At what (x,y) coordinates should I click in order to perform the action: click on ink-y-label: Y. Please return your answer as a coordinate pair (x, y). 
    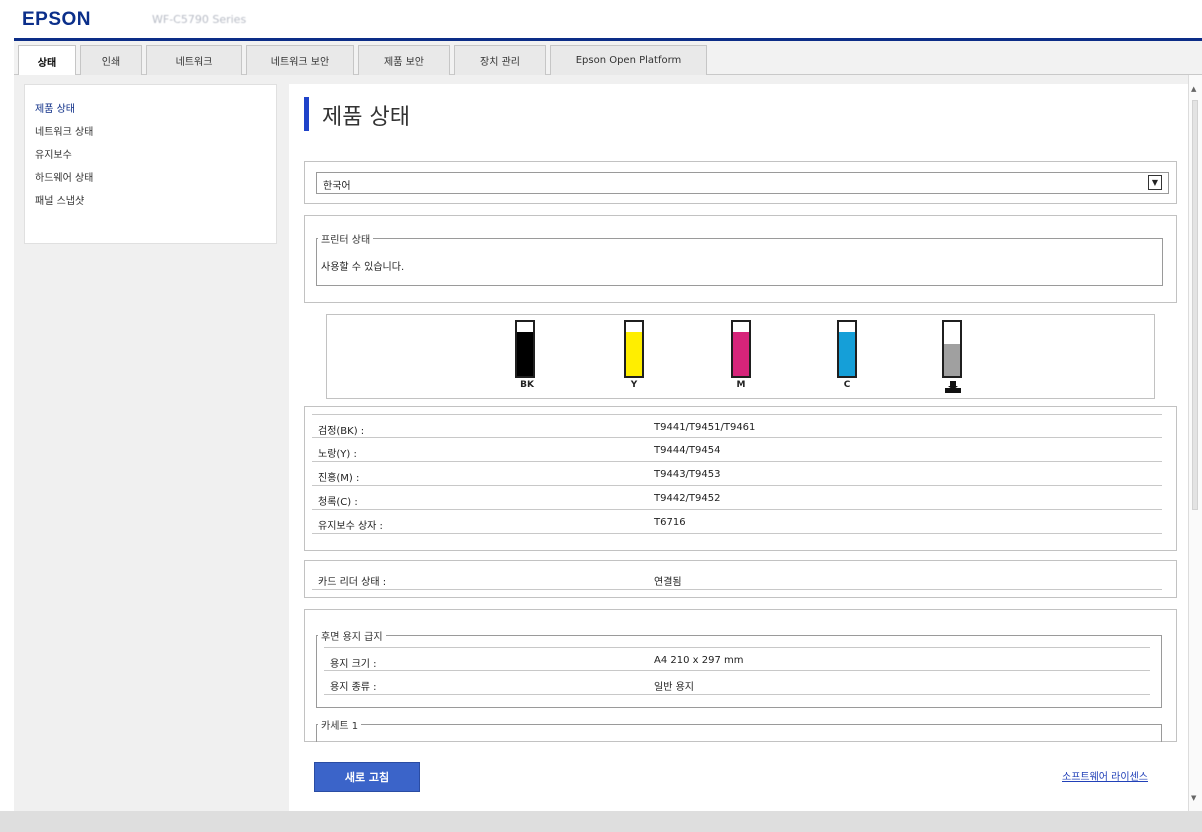
    Looking at the image, I should click on (634, 385).